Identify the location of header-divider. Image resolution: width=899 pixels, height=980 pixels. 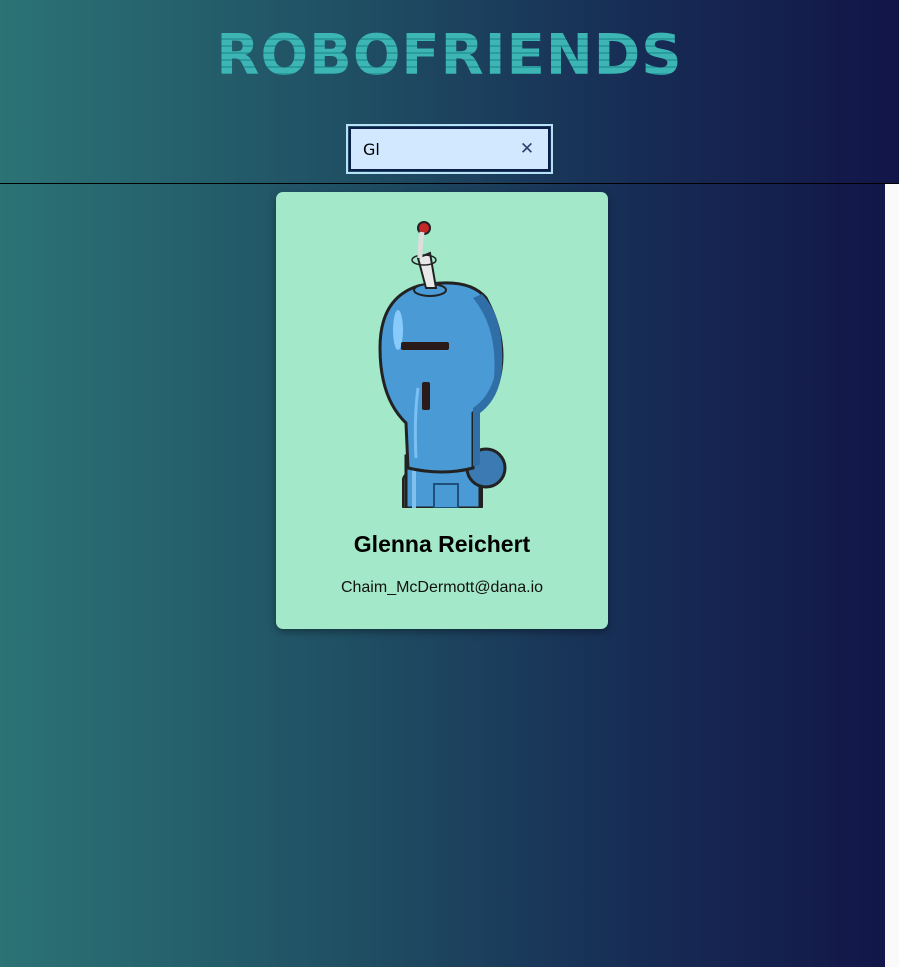
(449, 183).